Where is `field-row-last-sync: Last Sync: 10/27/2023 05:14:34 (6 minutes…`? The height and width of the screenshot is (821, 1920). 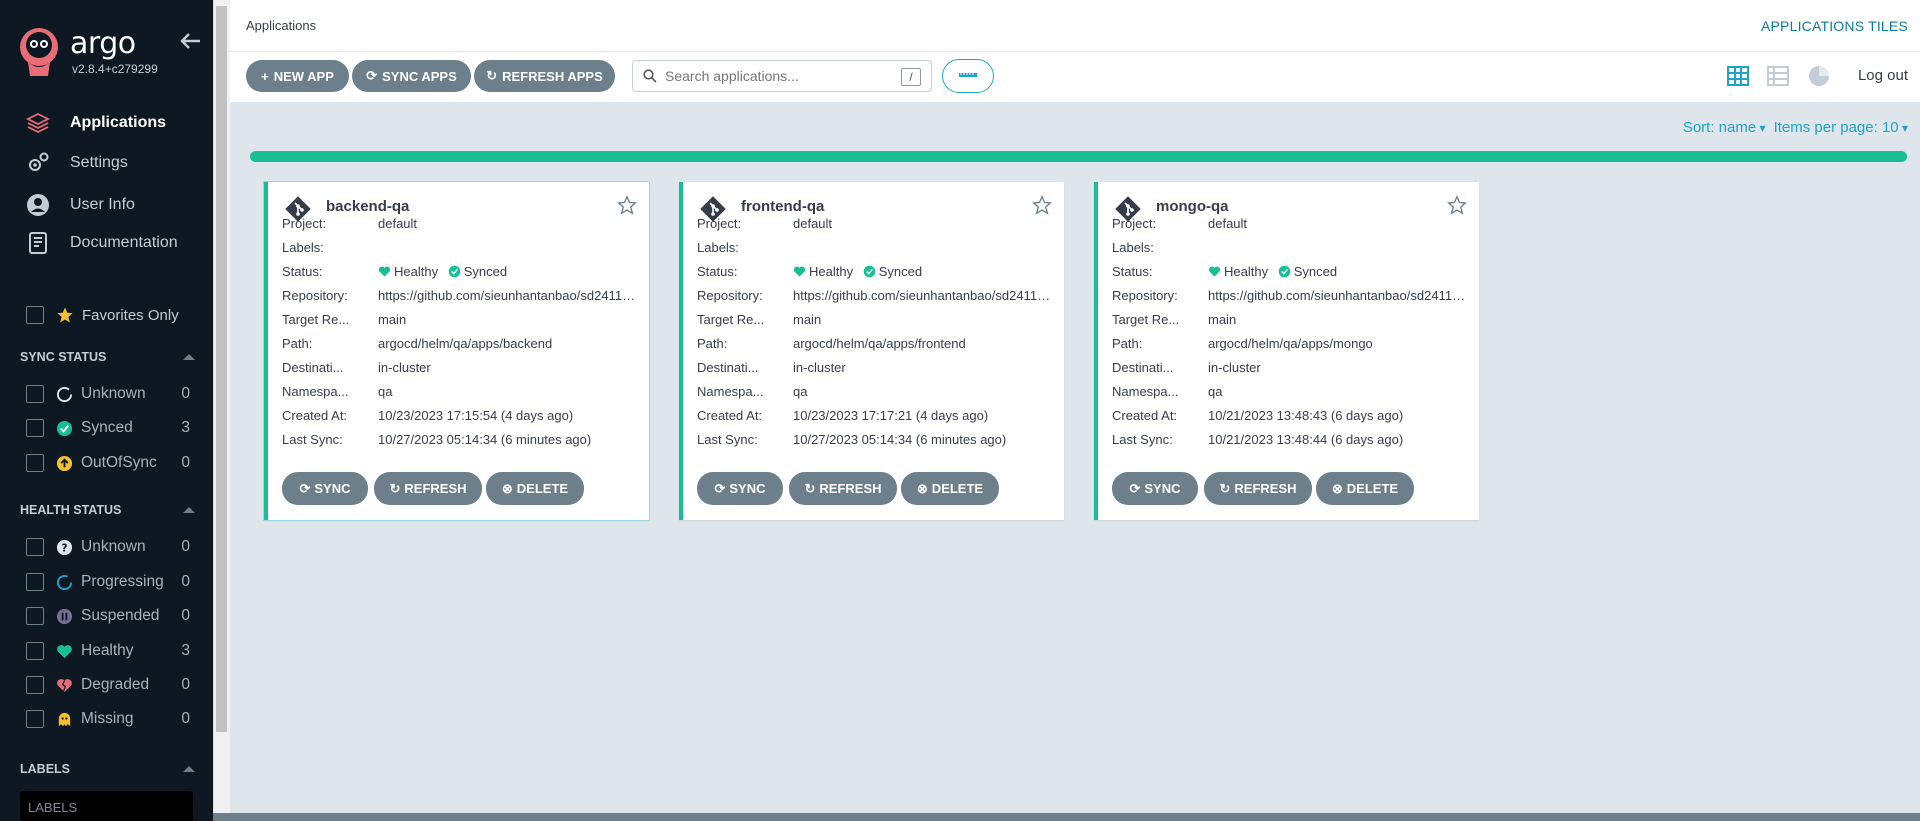
field-row-last-sync: Last Sync: 10/27/2023 05:14:34 (6 minutes… is located at coordinates (877, 442).